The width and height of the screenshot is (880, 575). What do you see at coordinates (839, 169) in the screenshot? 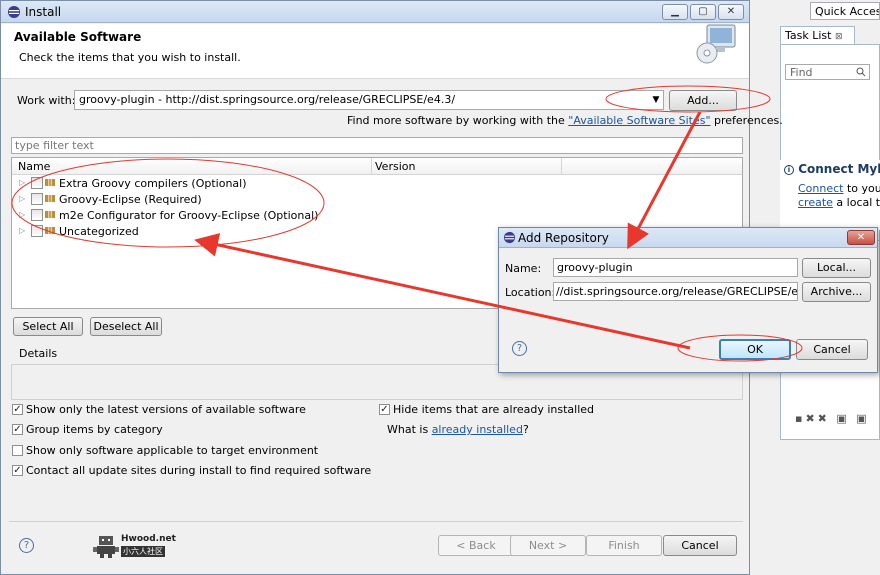
I see `mylyn-title-text: Connect Myly` at bounding box center [839, 169].